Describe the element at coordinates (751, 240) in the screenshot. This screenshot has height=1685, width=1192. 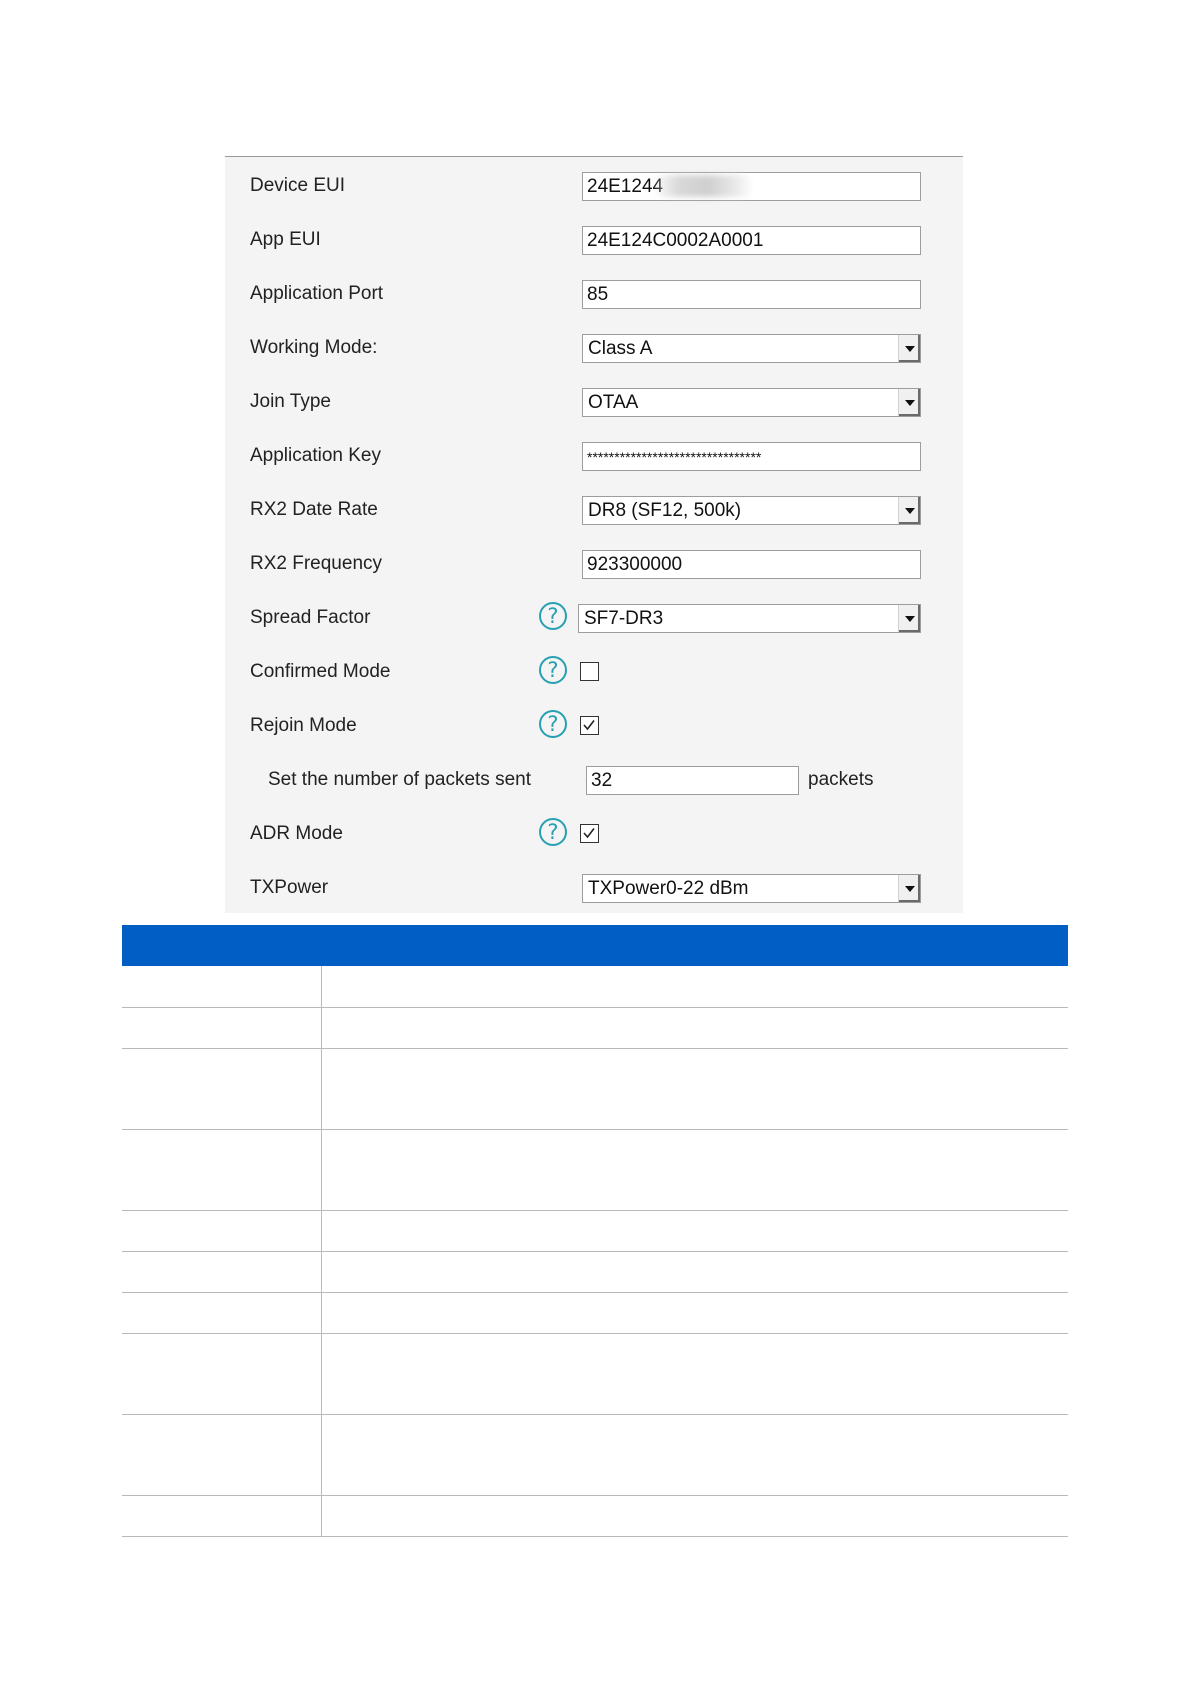
I see `app-eui-input` at that location.